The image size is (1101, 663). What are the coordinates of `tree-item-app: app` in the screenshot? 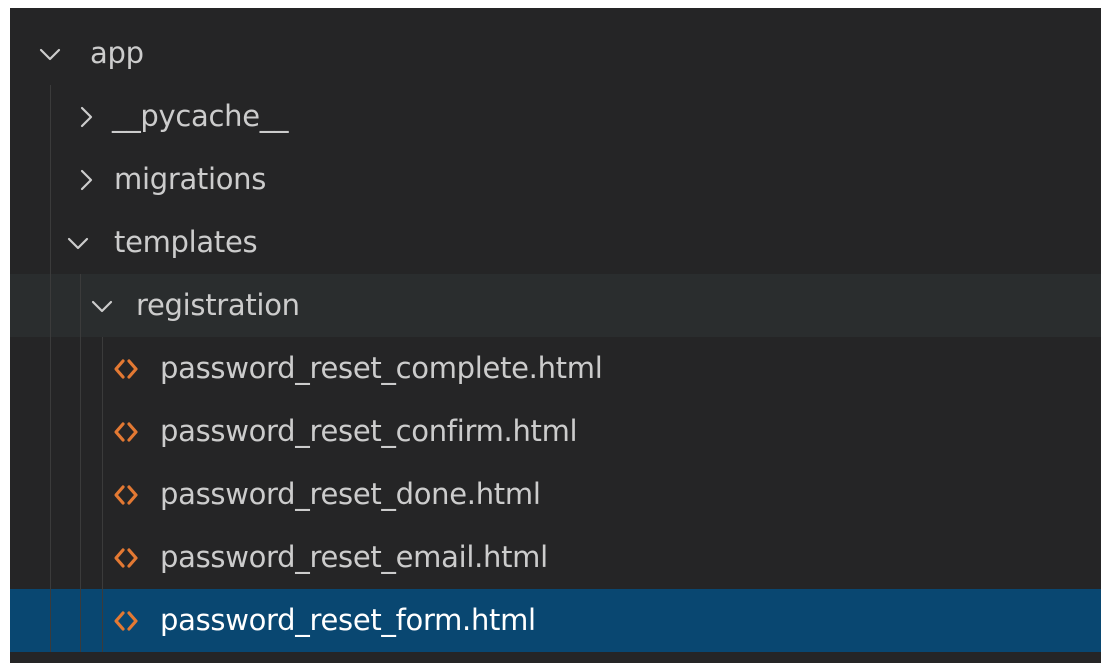 It's located at (555, 53).